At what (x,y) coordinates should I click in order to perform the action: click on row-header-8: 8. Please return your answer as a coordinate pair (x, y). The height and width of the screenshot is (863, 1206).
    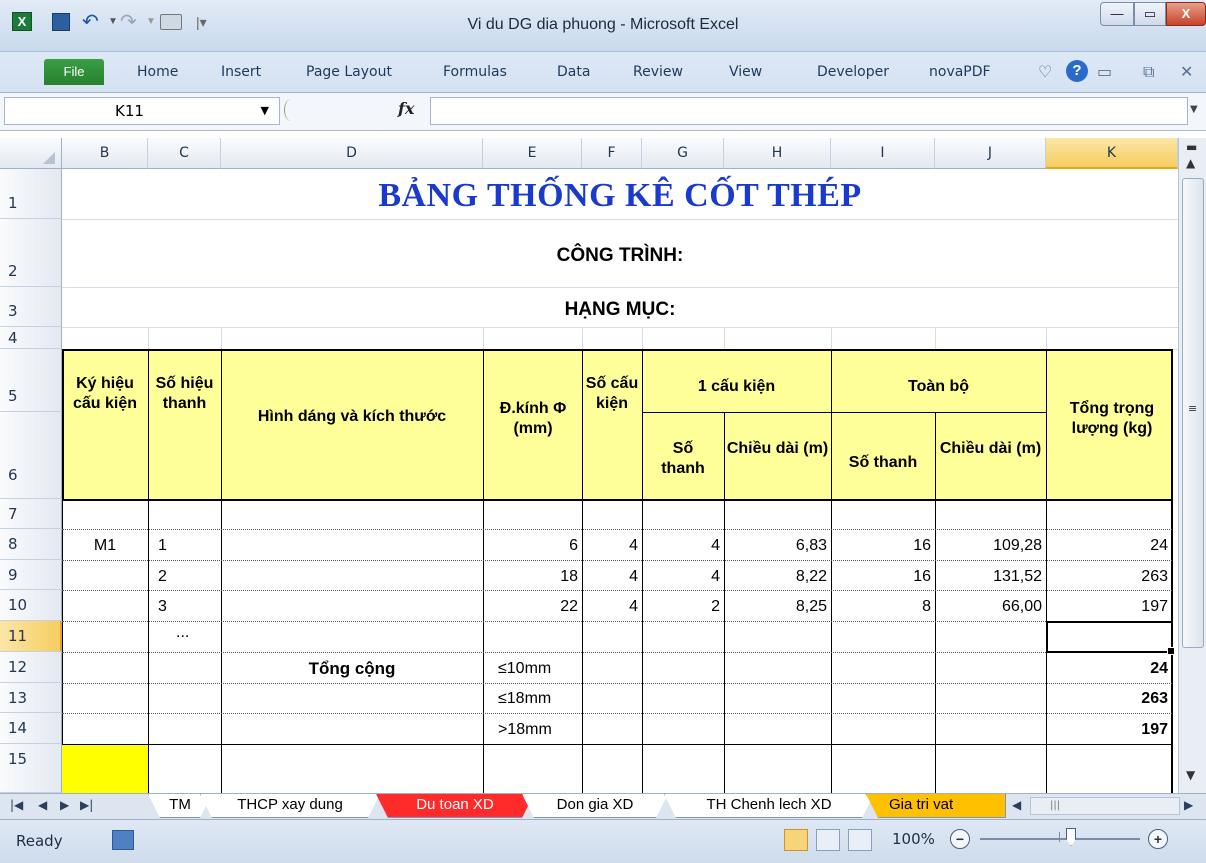
    Looking at the image, I should click on (31, 544).